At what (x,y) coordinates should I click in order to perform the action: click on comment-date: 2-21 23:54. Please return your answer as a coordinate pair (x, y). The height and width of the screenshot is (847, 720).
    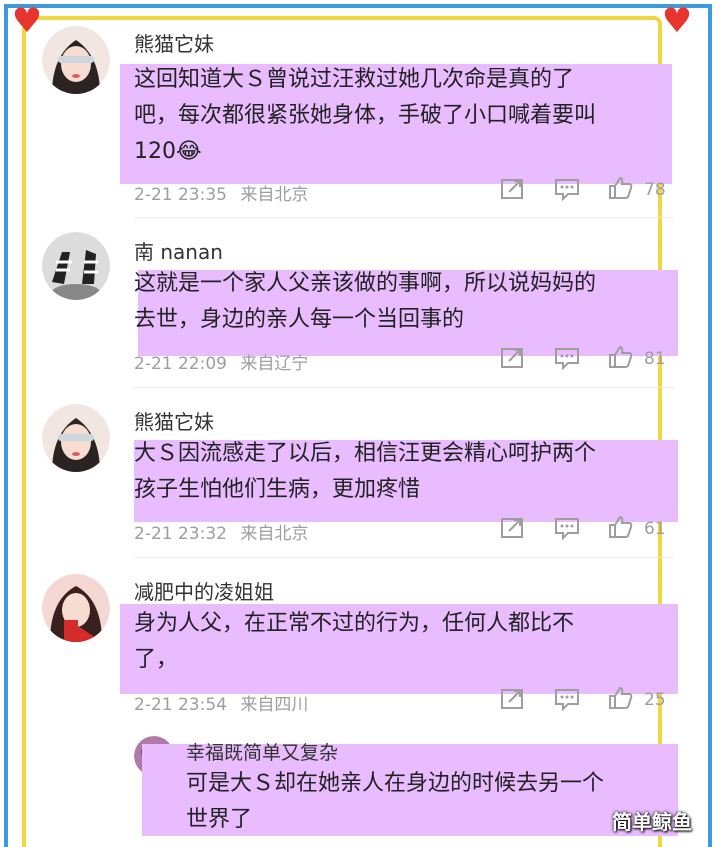
    Looking at the image, I should click on (180, 705).